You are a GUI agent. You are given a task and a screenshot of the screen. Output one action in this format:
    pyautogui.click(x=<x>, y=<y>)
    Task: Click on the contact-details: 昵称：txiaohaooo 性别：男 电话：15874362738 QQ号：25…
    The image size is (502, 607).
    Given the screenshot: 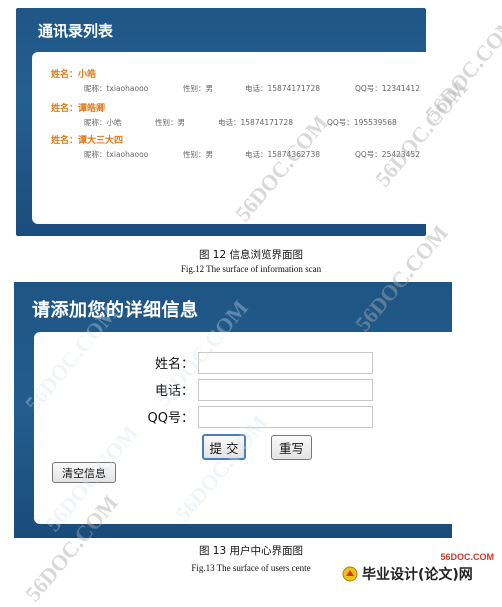 What is the action you would take?
    pyautogui.click(x=229, y=155)
    